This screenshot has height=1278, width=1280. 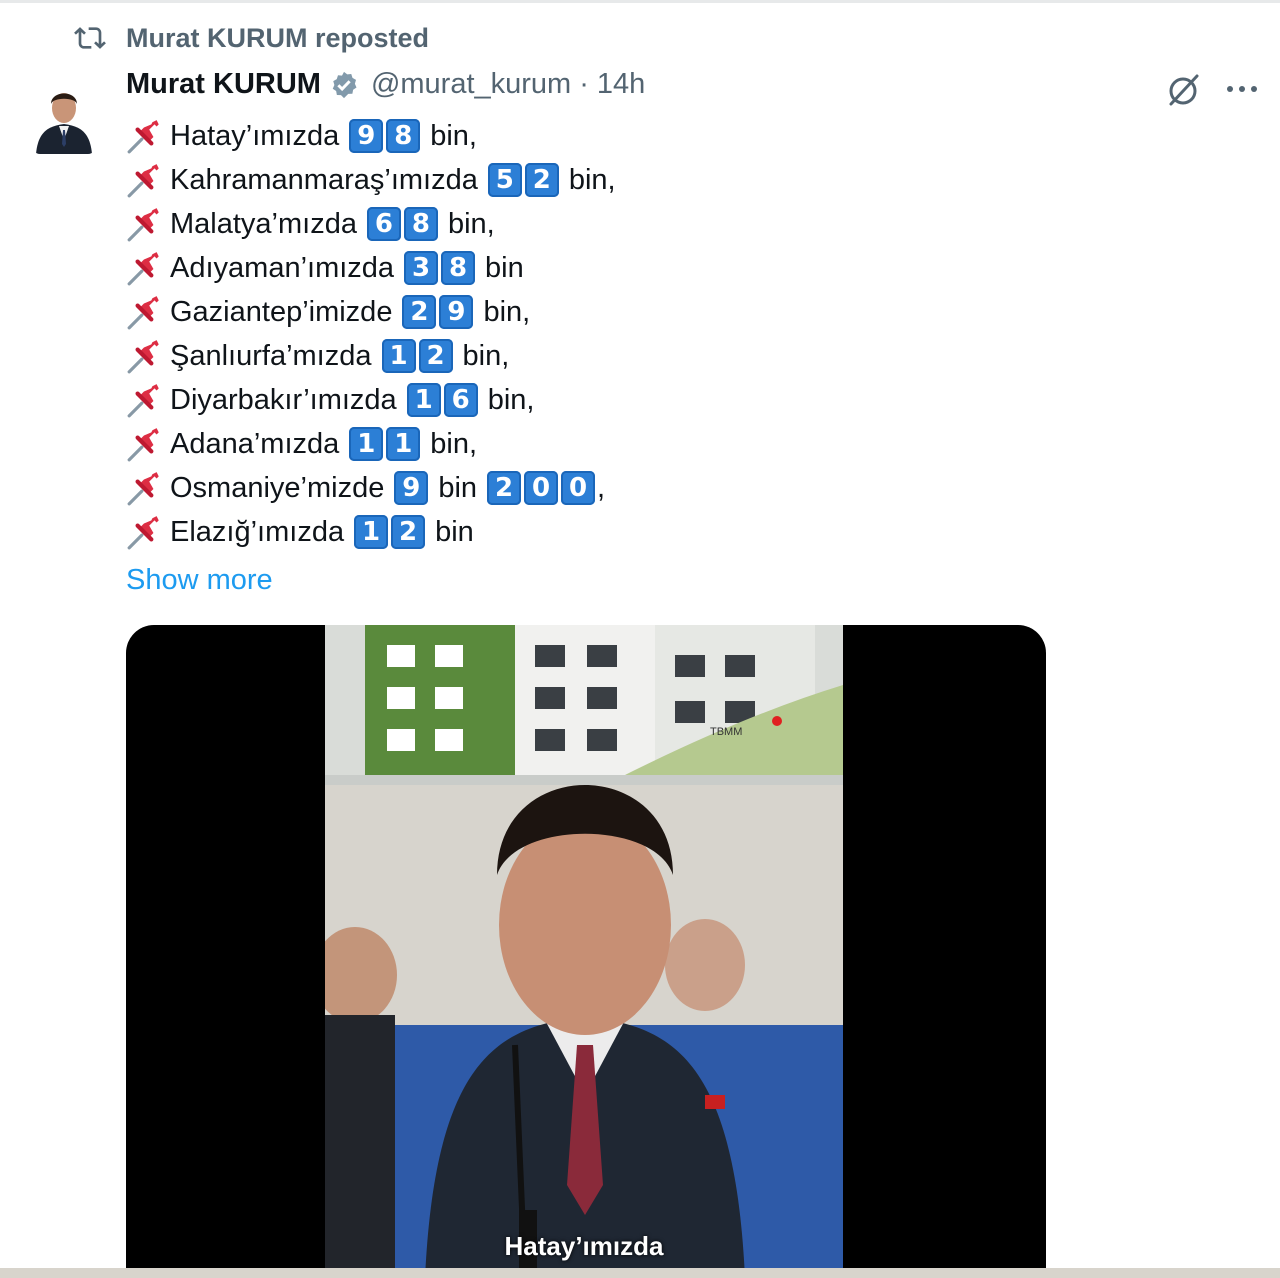 I want to click on city-label: Diyarbakır’ımızda, so click(x=283, y=400).